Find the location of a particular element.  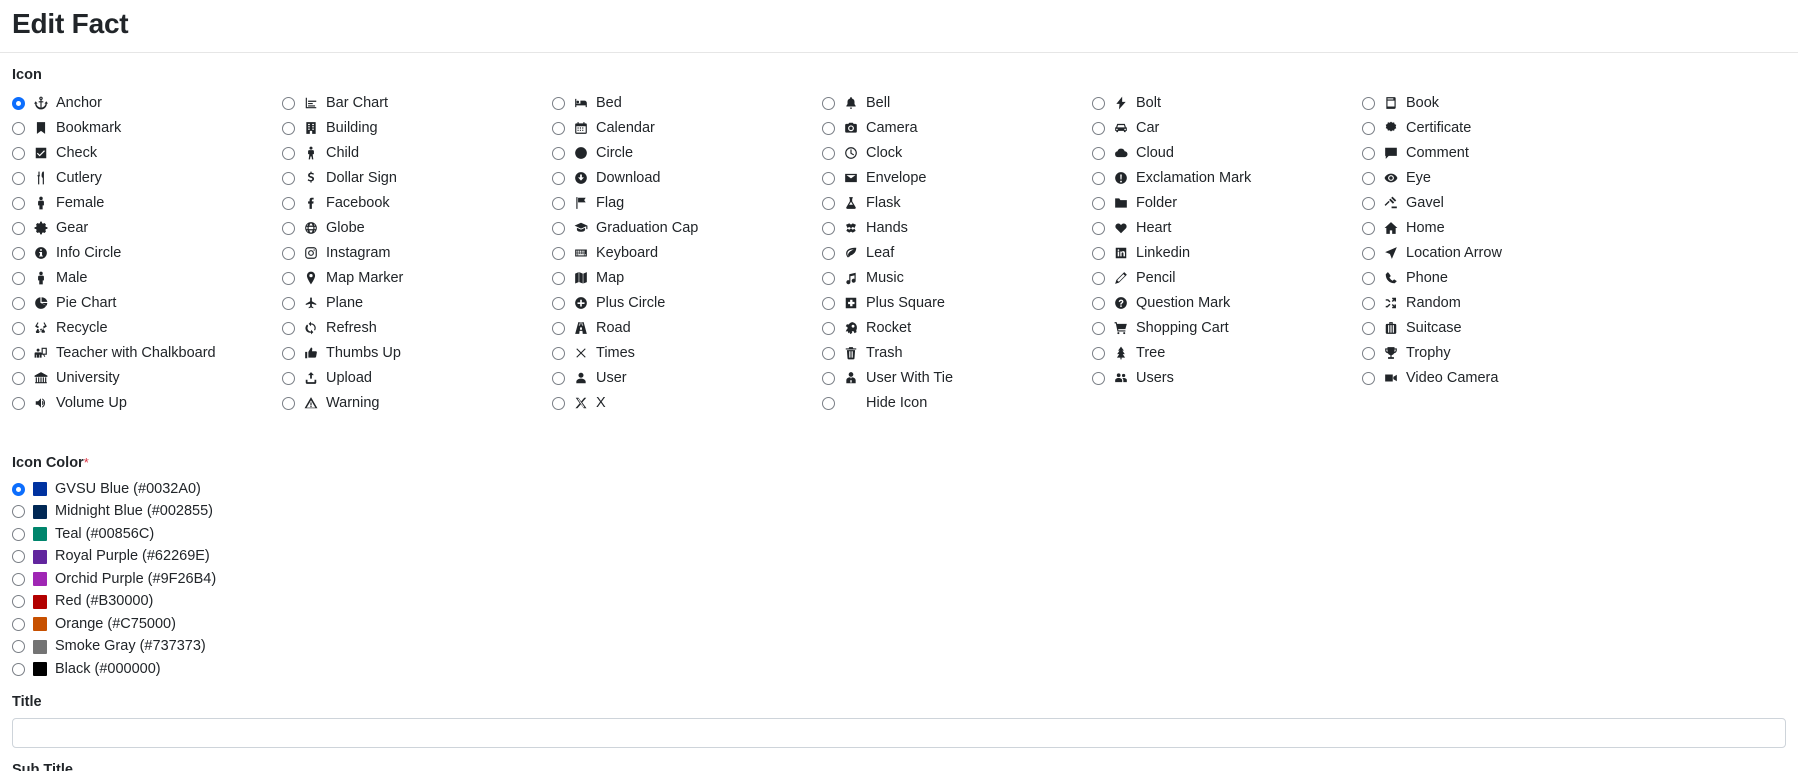

icon-option-row: Bed is located at coordinates (687, 103).